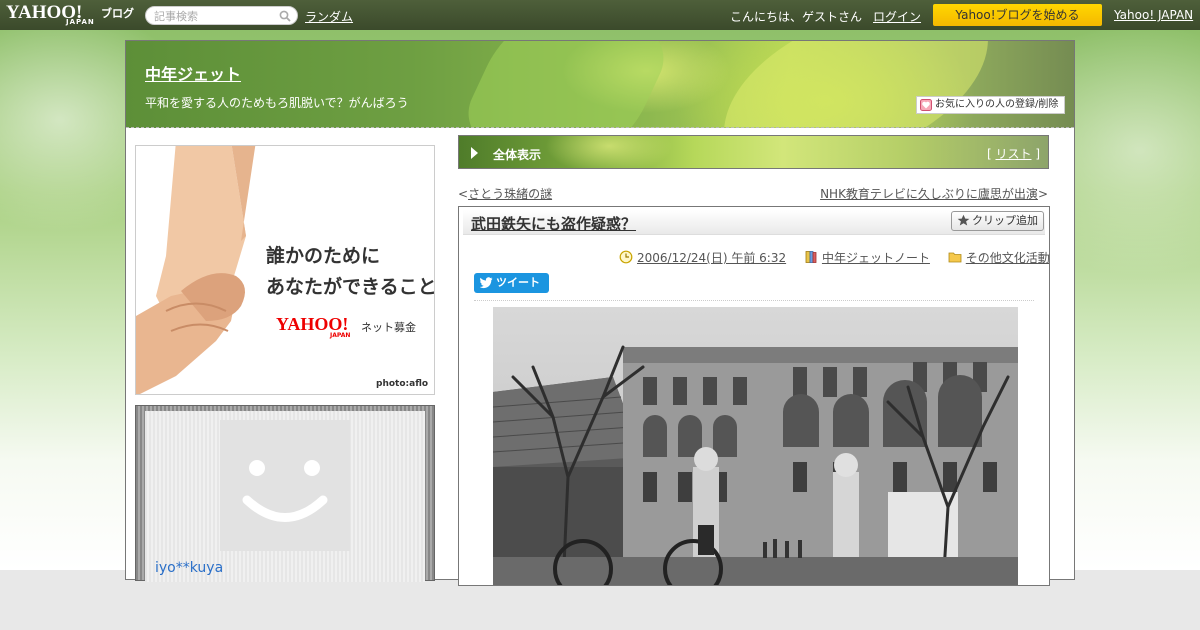  Describe the element at coordinates (753, 152) in the screenshot. I see `view-all-bar: 全体表示 [ リスト ]` at that location.